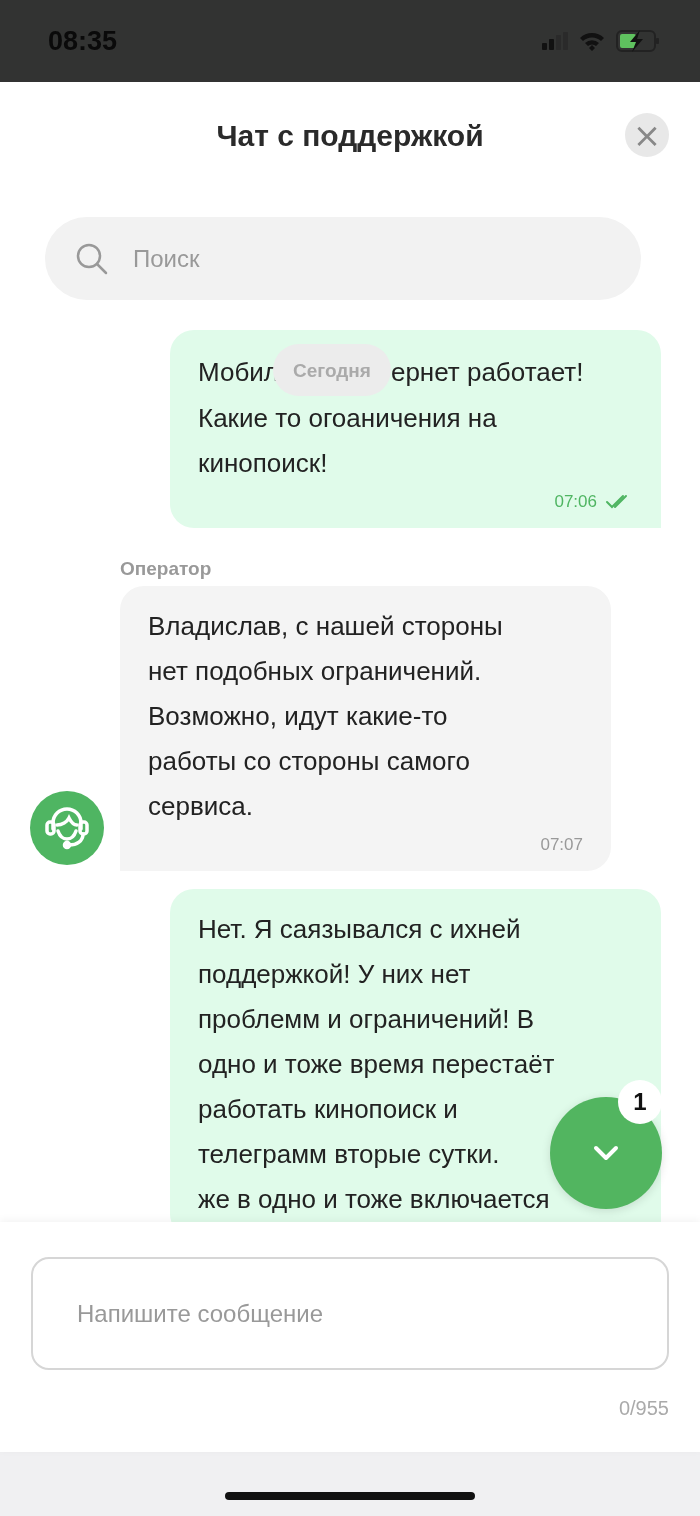  Describe the element at coordinates (166, 569) in the screenshot. I see `sender-name: Оператор` at that location.